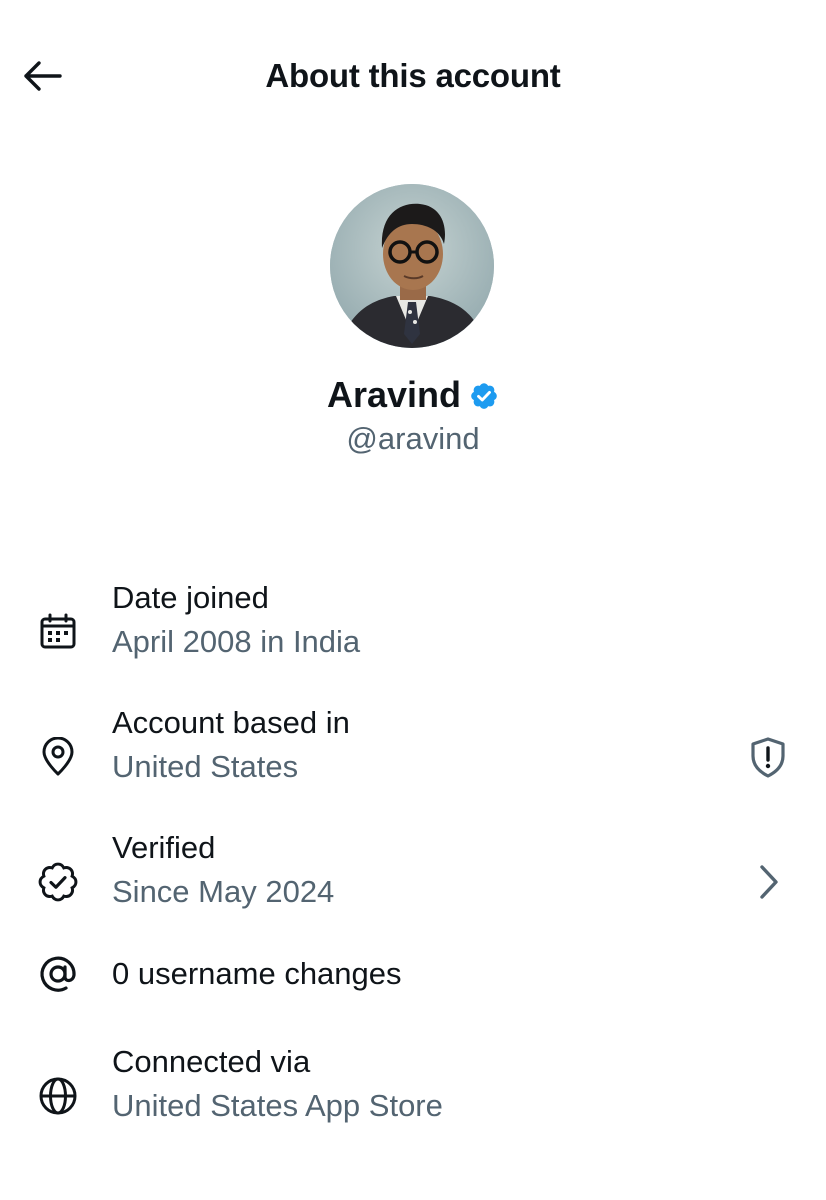  I want to click on profile-photo, so click(412, 266).